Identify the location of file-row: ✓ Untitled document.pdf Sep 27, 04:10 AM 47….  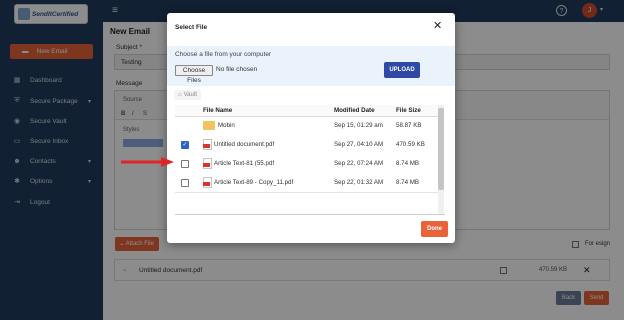
(306, 145).